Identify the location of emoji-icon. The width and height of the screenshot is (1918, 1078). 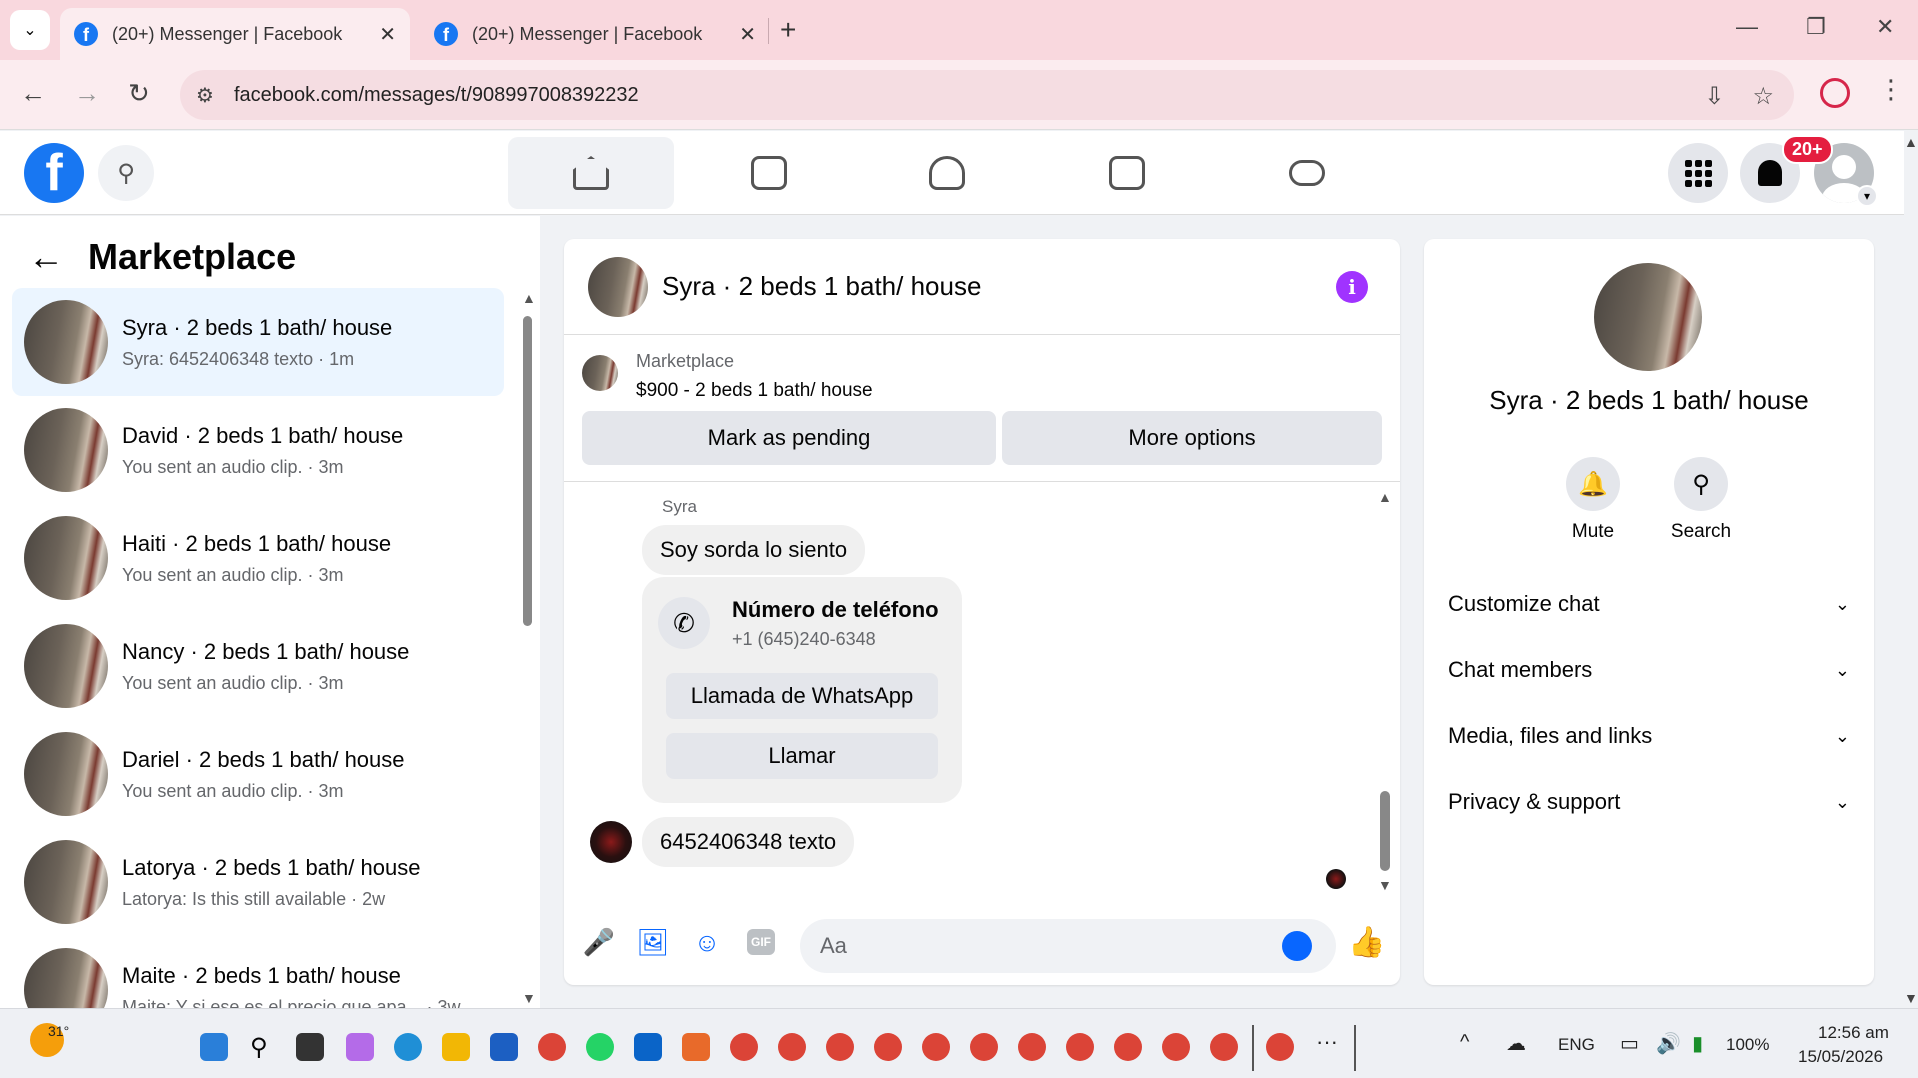
(1297, 946).